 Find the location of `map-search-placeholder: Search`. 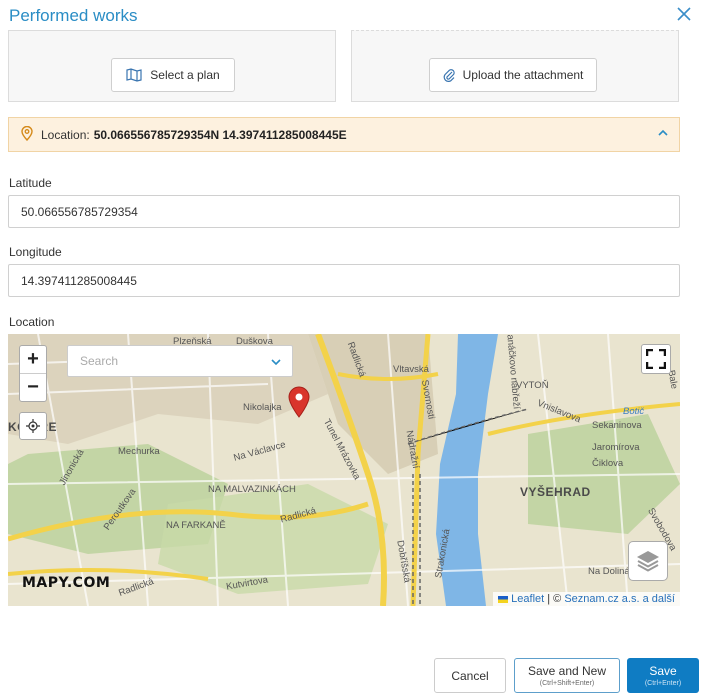

map-search-placeholder: Search is located at coordinates (99, 361).